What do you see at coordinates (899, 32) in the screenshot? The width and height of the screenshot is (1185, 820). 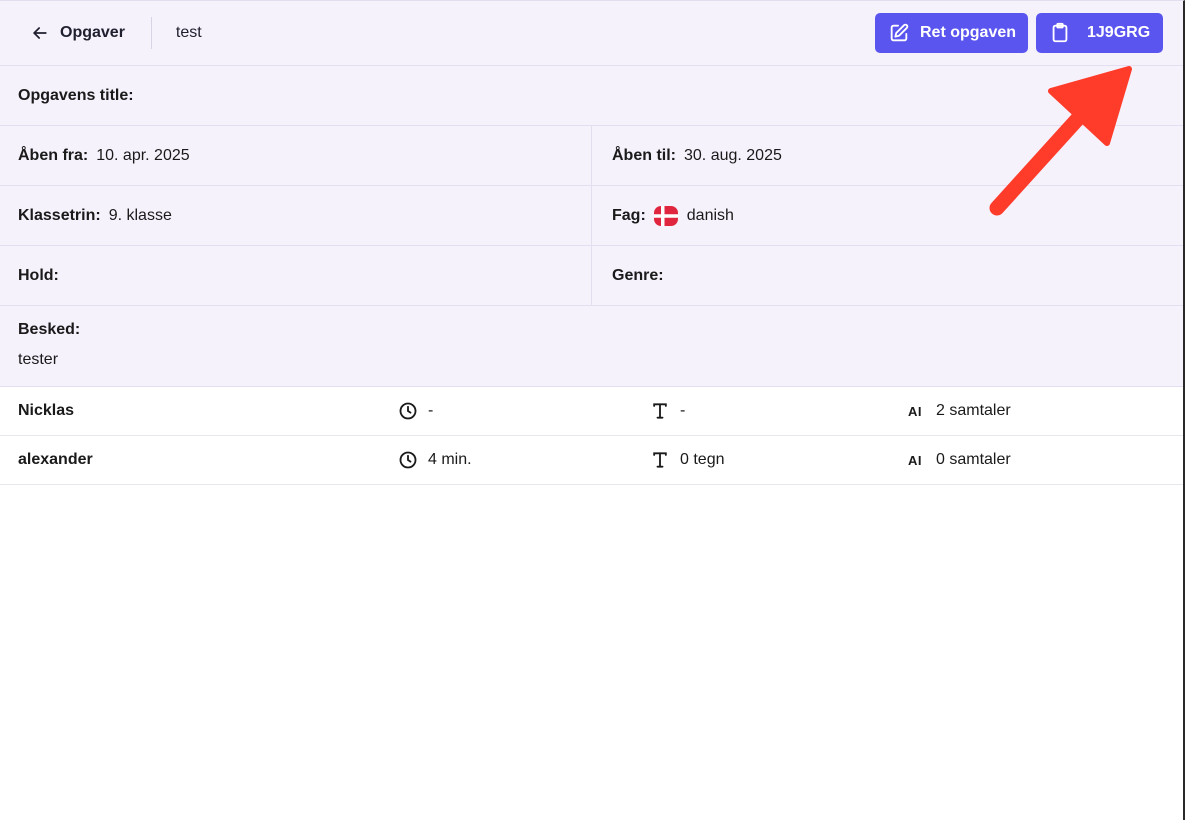 I see `pencil-square-icon` at bounding box center [899, 32].